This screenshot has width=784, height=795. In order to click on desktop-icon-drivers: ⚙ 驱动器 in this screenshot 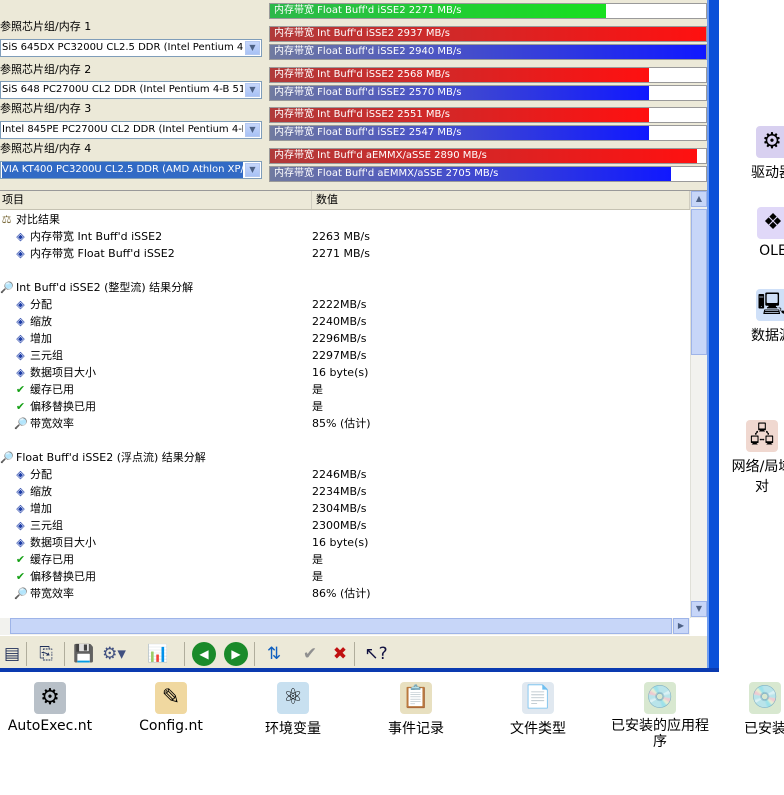, I will do `click(763, 154)`.